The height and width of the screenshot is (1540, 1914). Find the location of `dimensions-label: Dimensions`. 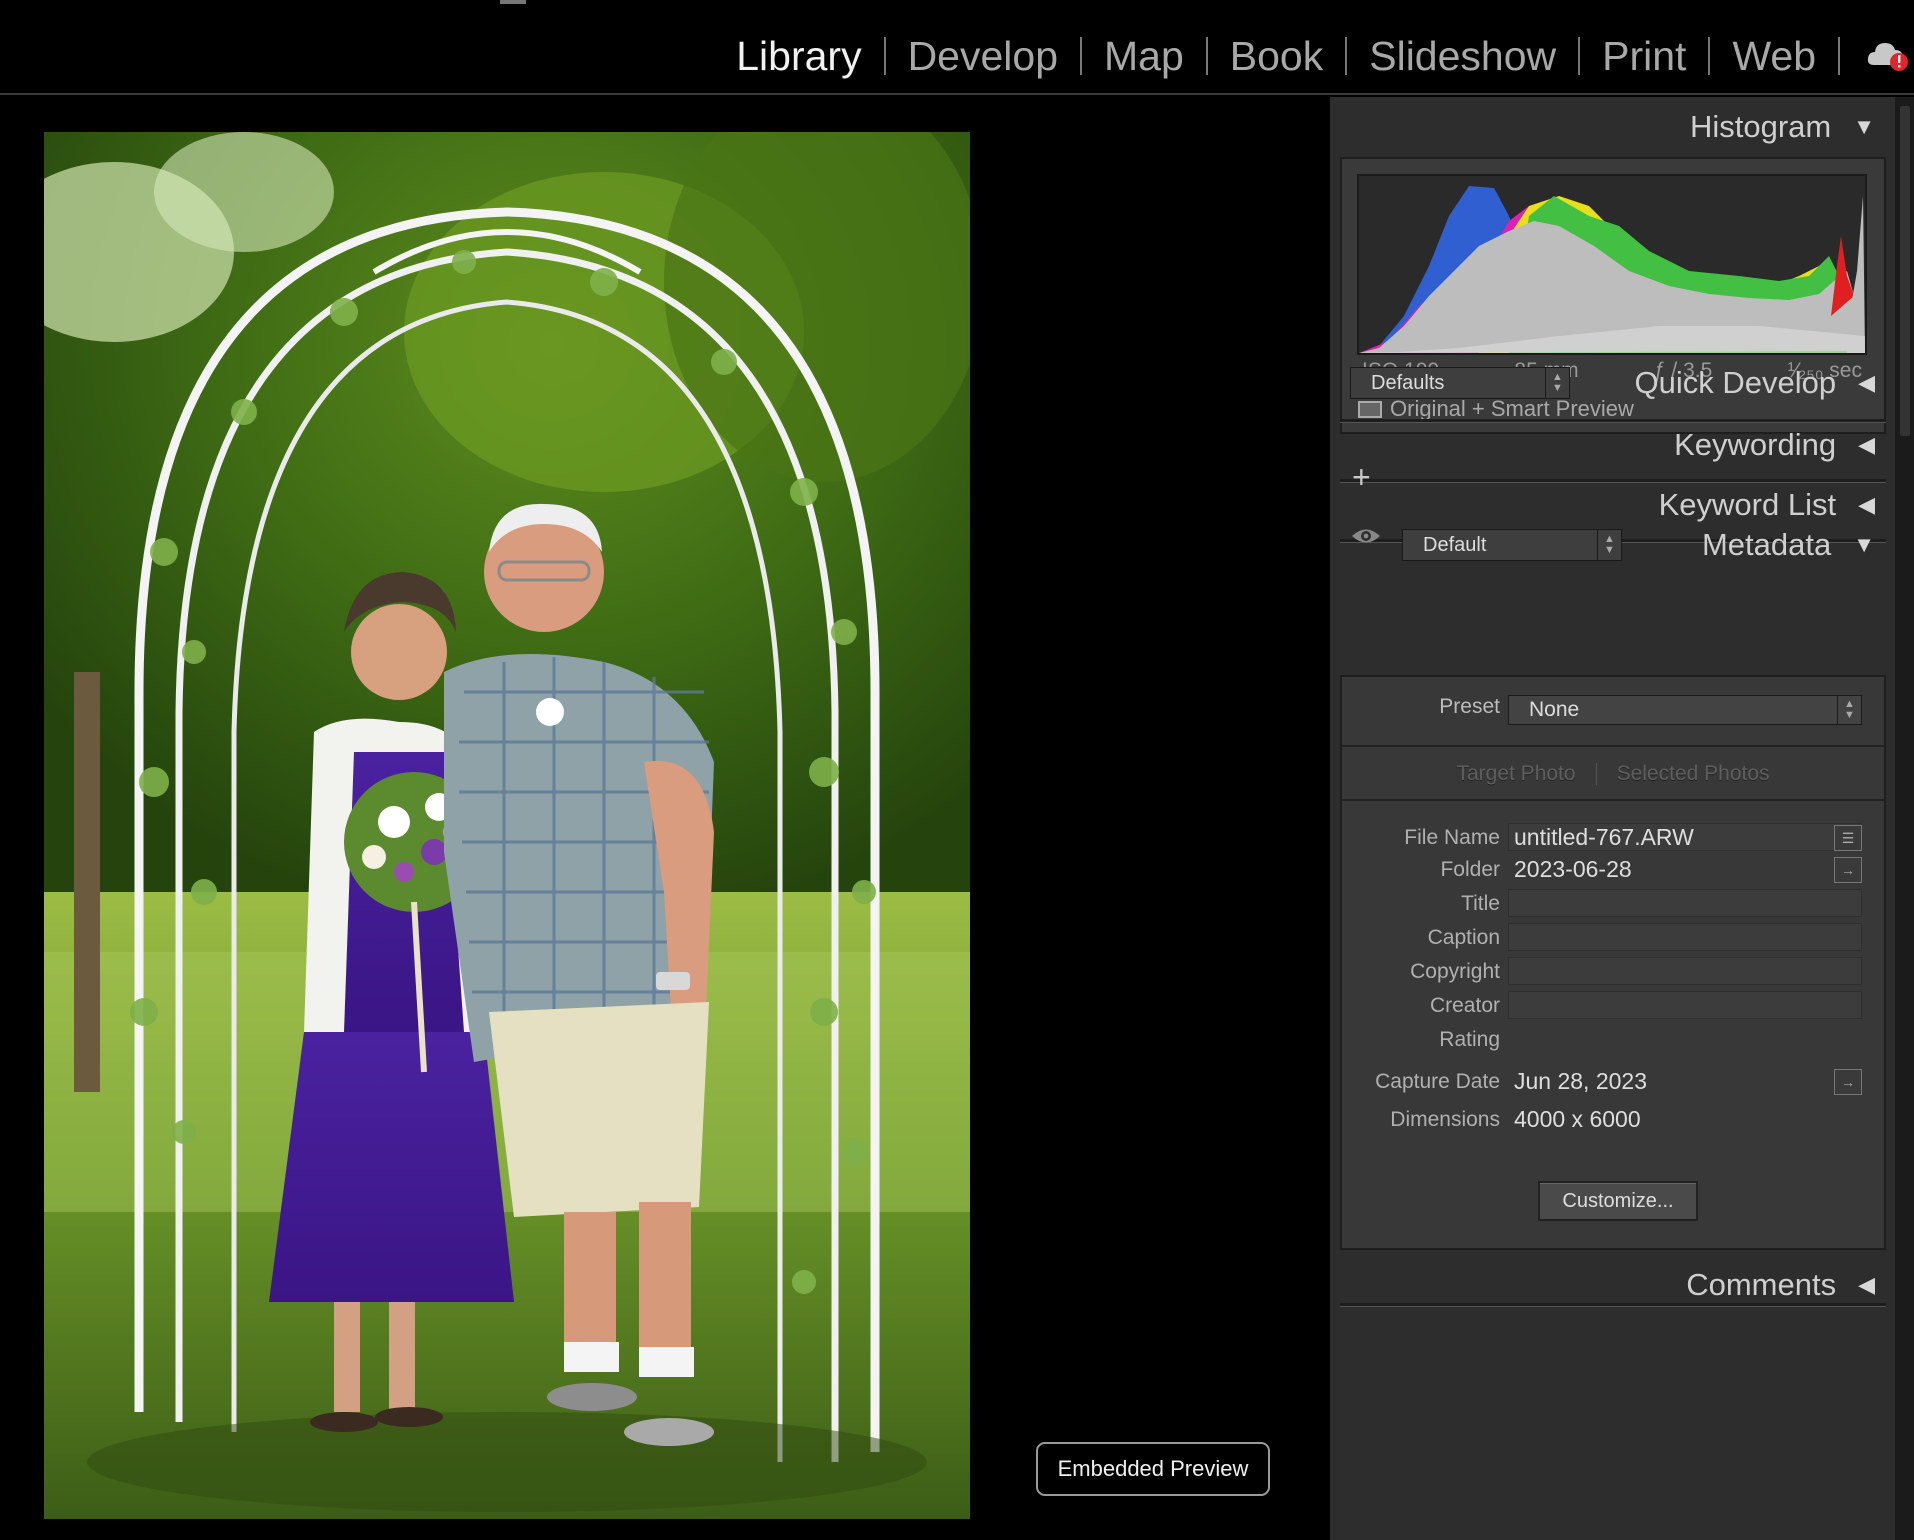

dimensions-label: Dimensions is located at coordinates (1445, 1119).